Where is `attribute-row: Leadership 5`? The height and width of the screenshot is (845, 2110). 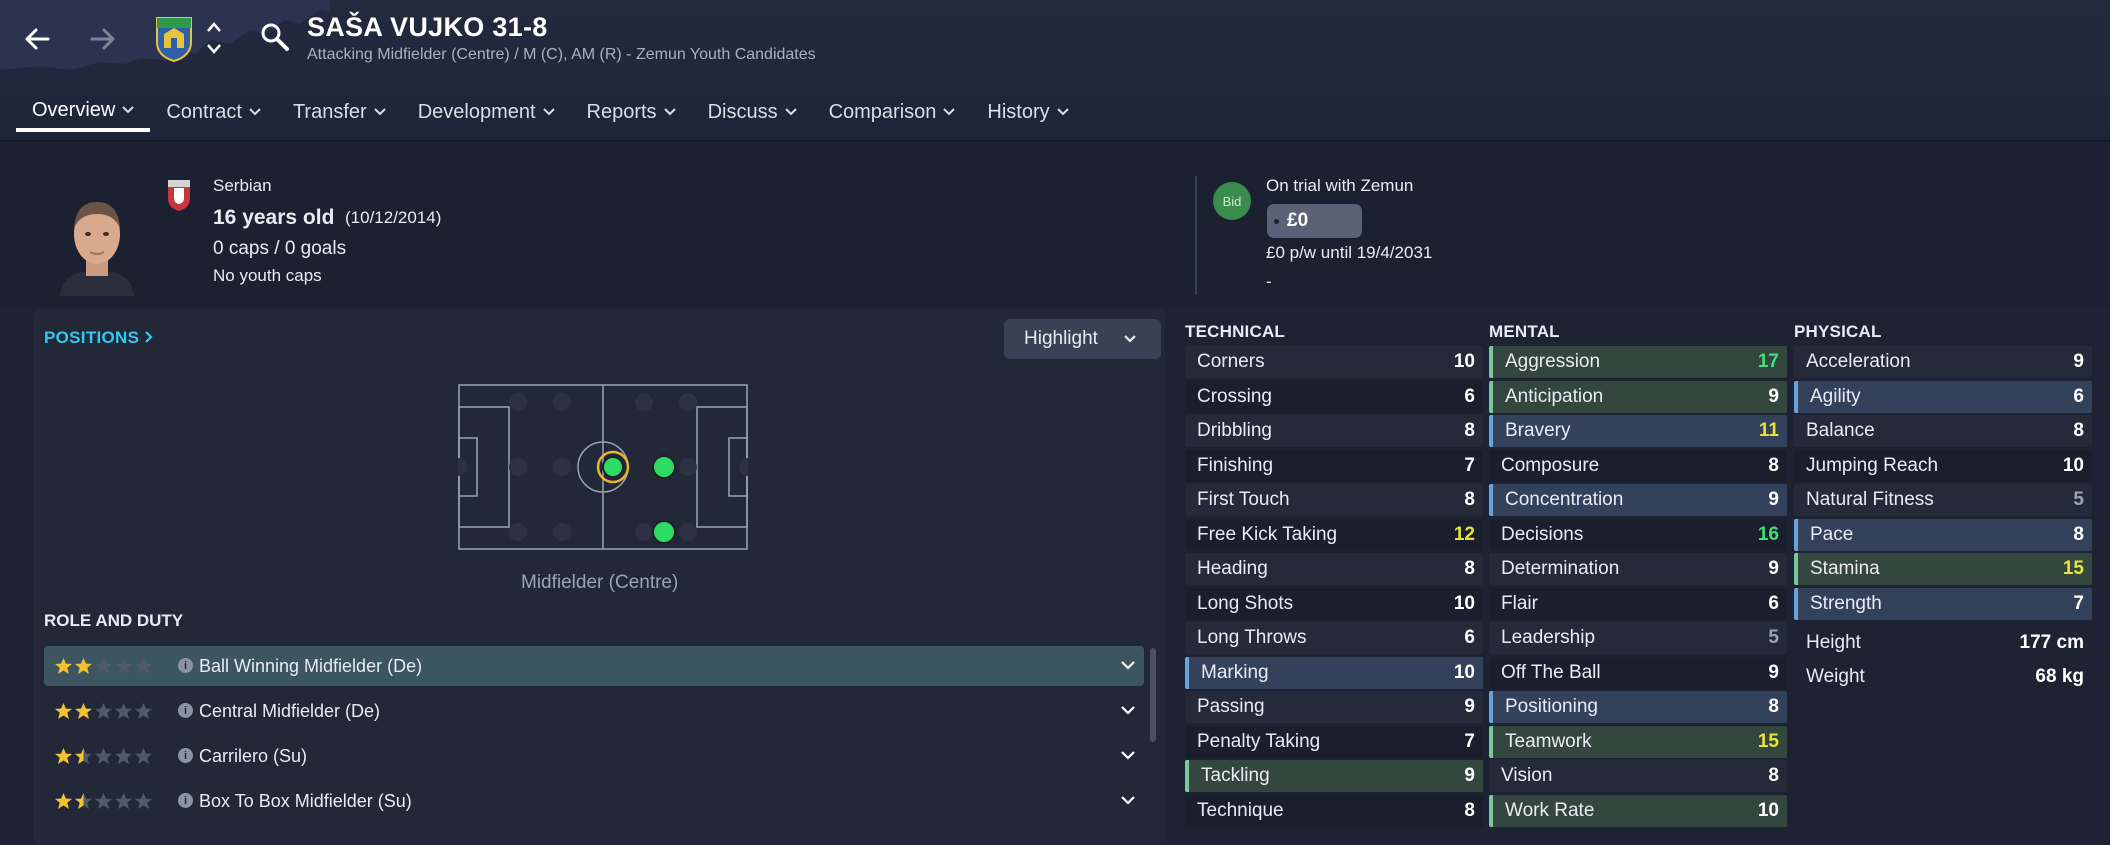
attribute-row: Leadership 5 is located at coordinates (1638, 638).